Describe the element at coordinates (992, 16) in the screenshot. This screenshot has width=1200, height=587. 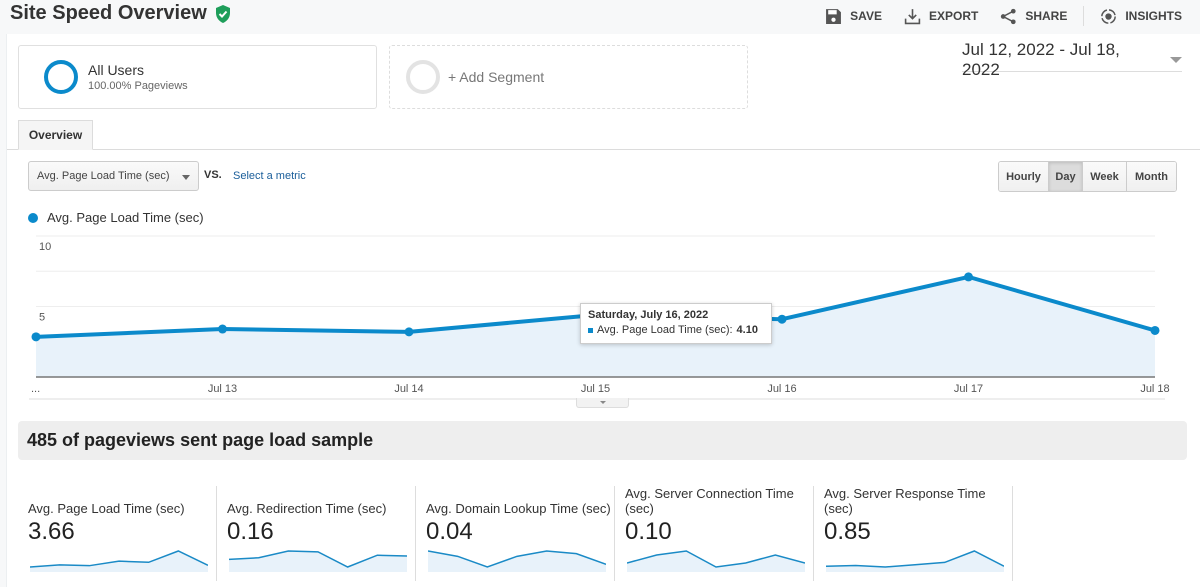
I see `report-actions: SAVE EXPORT SHARE INSIGHTS` at that location.